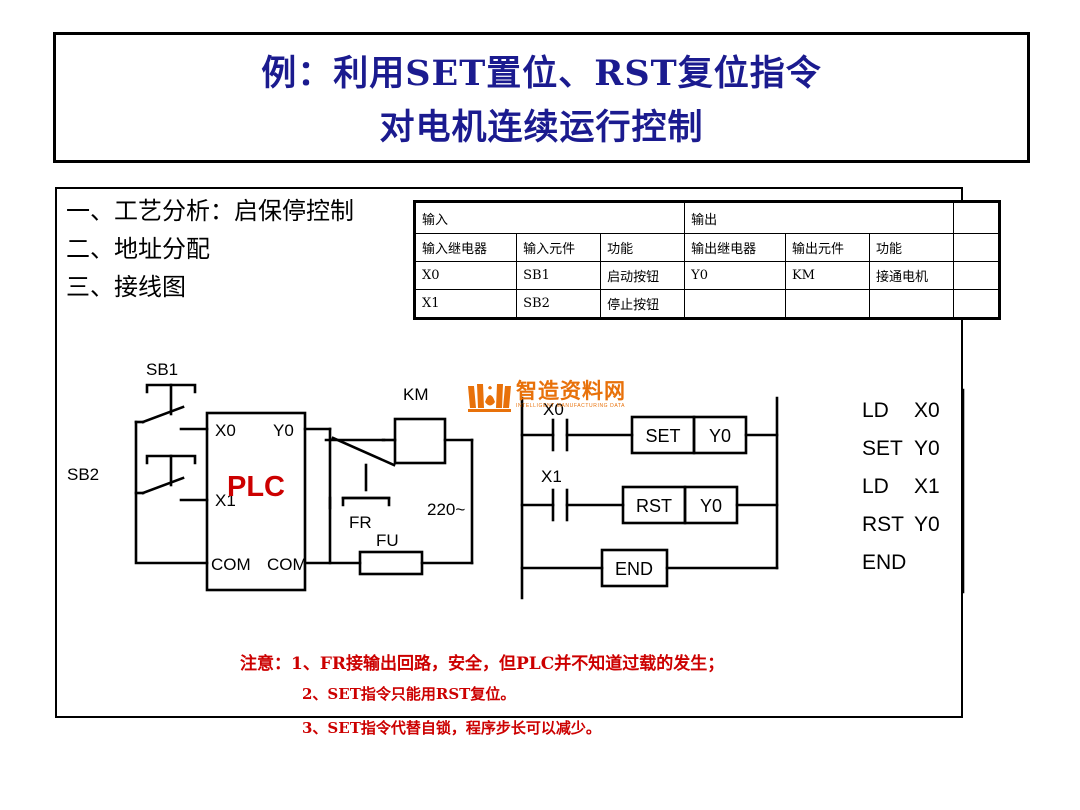 This screenshot has height=810, width=1080. I want to click on label-com-left: COM, so click(231, 564).